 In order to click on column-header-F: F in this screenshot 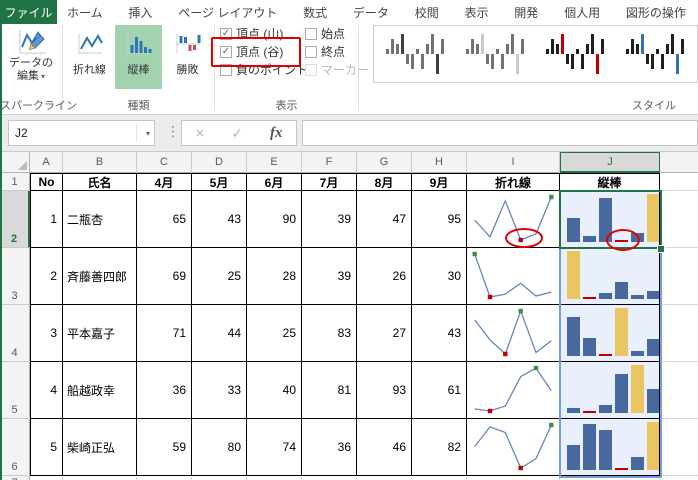, I will do `click(329, 162)`.